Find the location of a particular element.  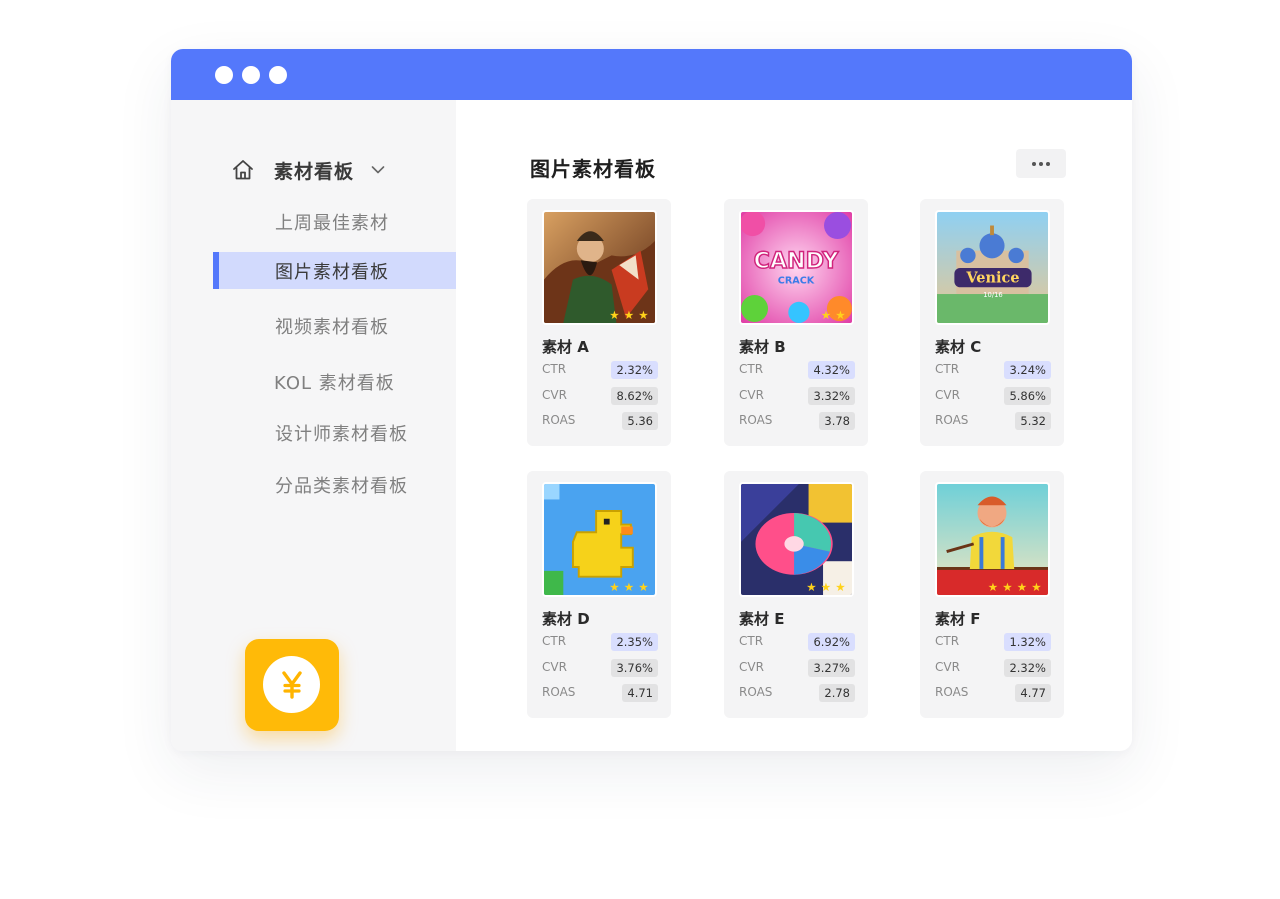

metric-ctr: CTR 3.24% is located at coordinates (993, 370).